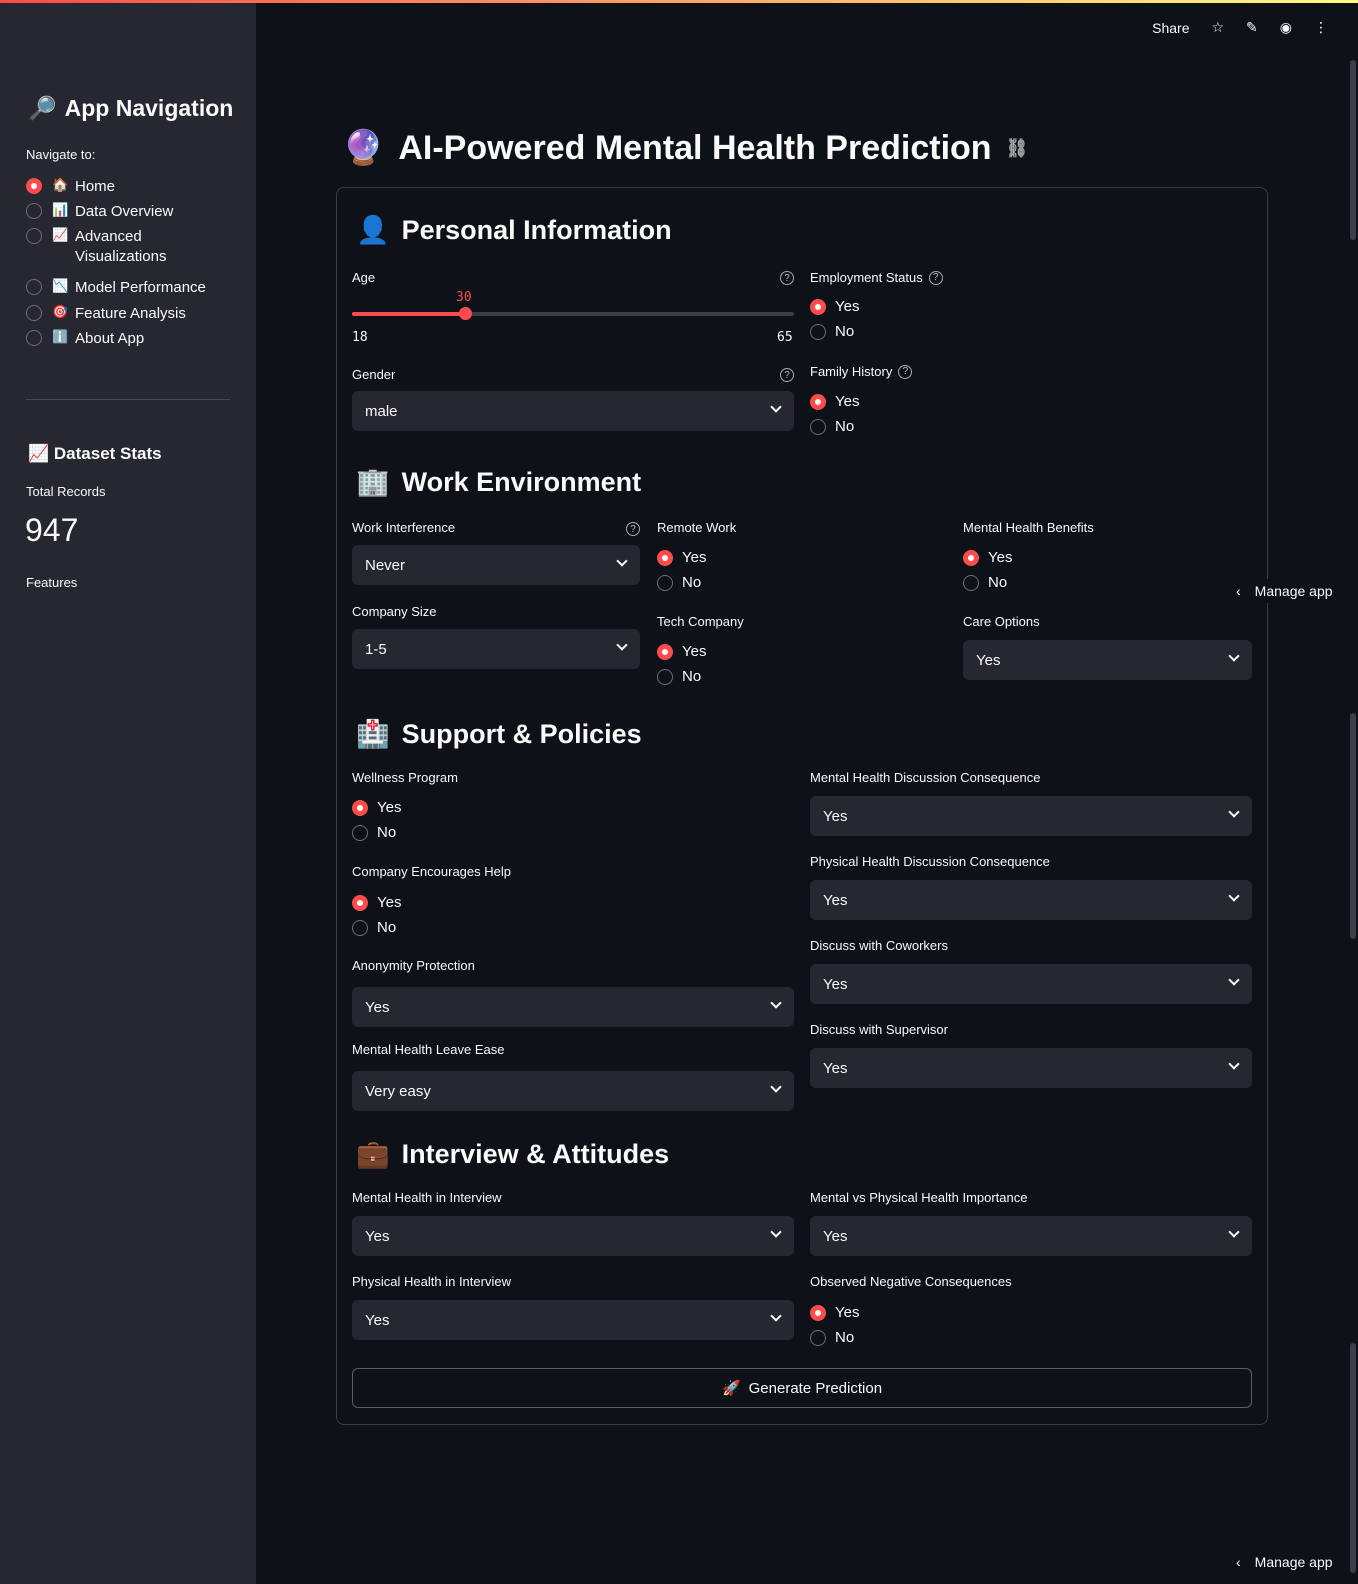  I want to click on star-icon: ☆, so click(1217, 27).